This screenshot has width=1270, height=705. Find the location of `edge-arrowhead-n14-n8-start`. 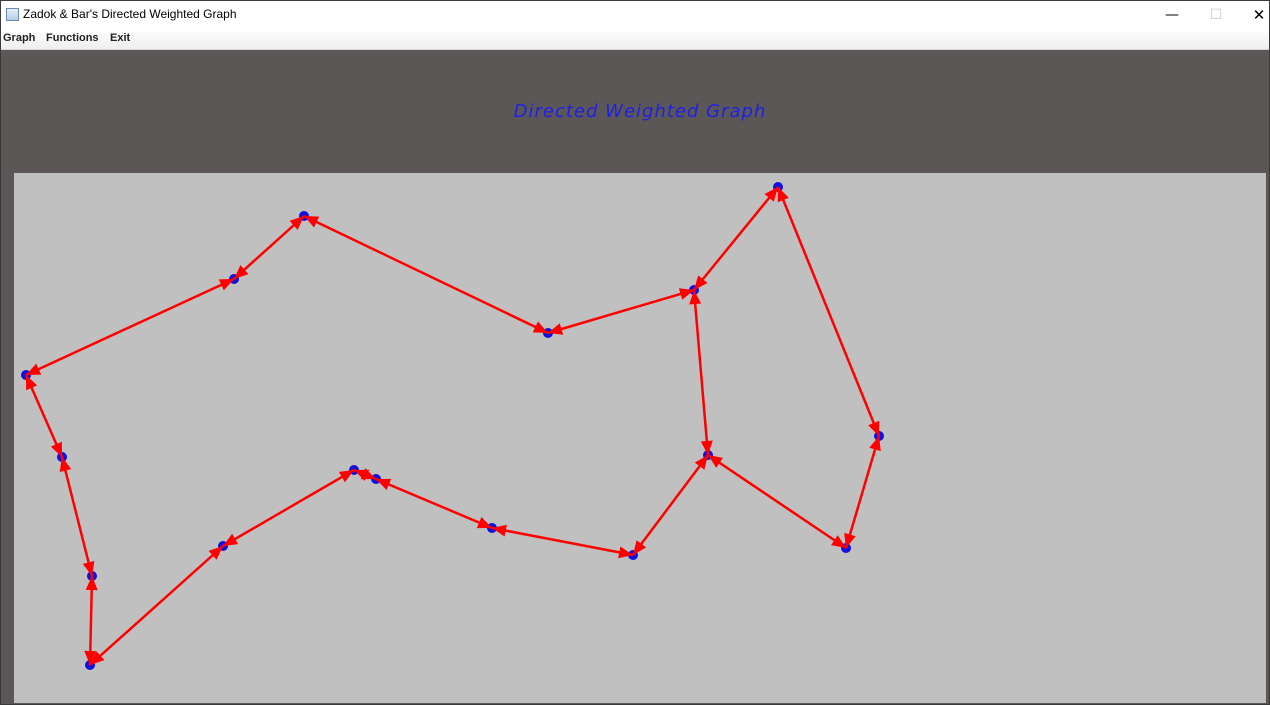

edge-arrowhead-n14-n8-start is located at coordinates (838, 541).